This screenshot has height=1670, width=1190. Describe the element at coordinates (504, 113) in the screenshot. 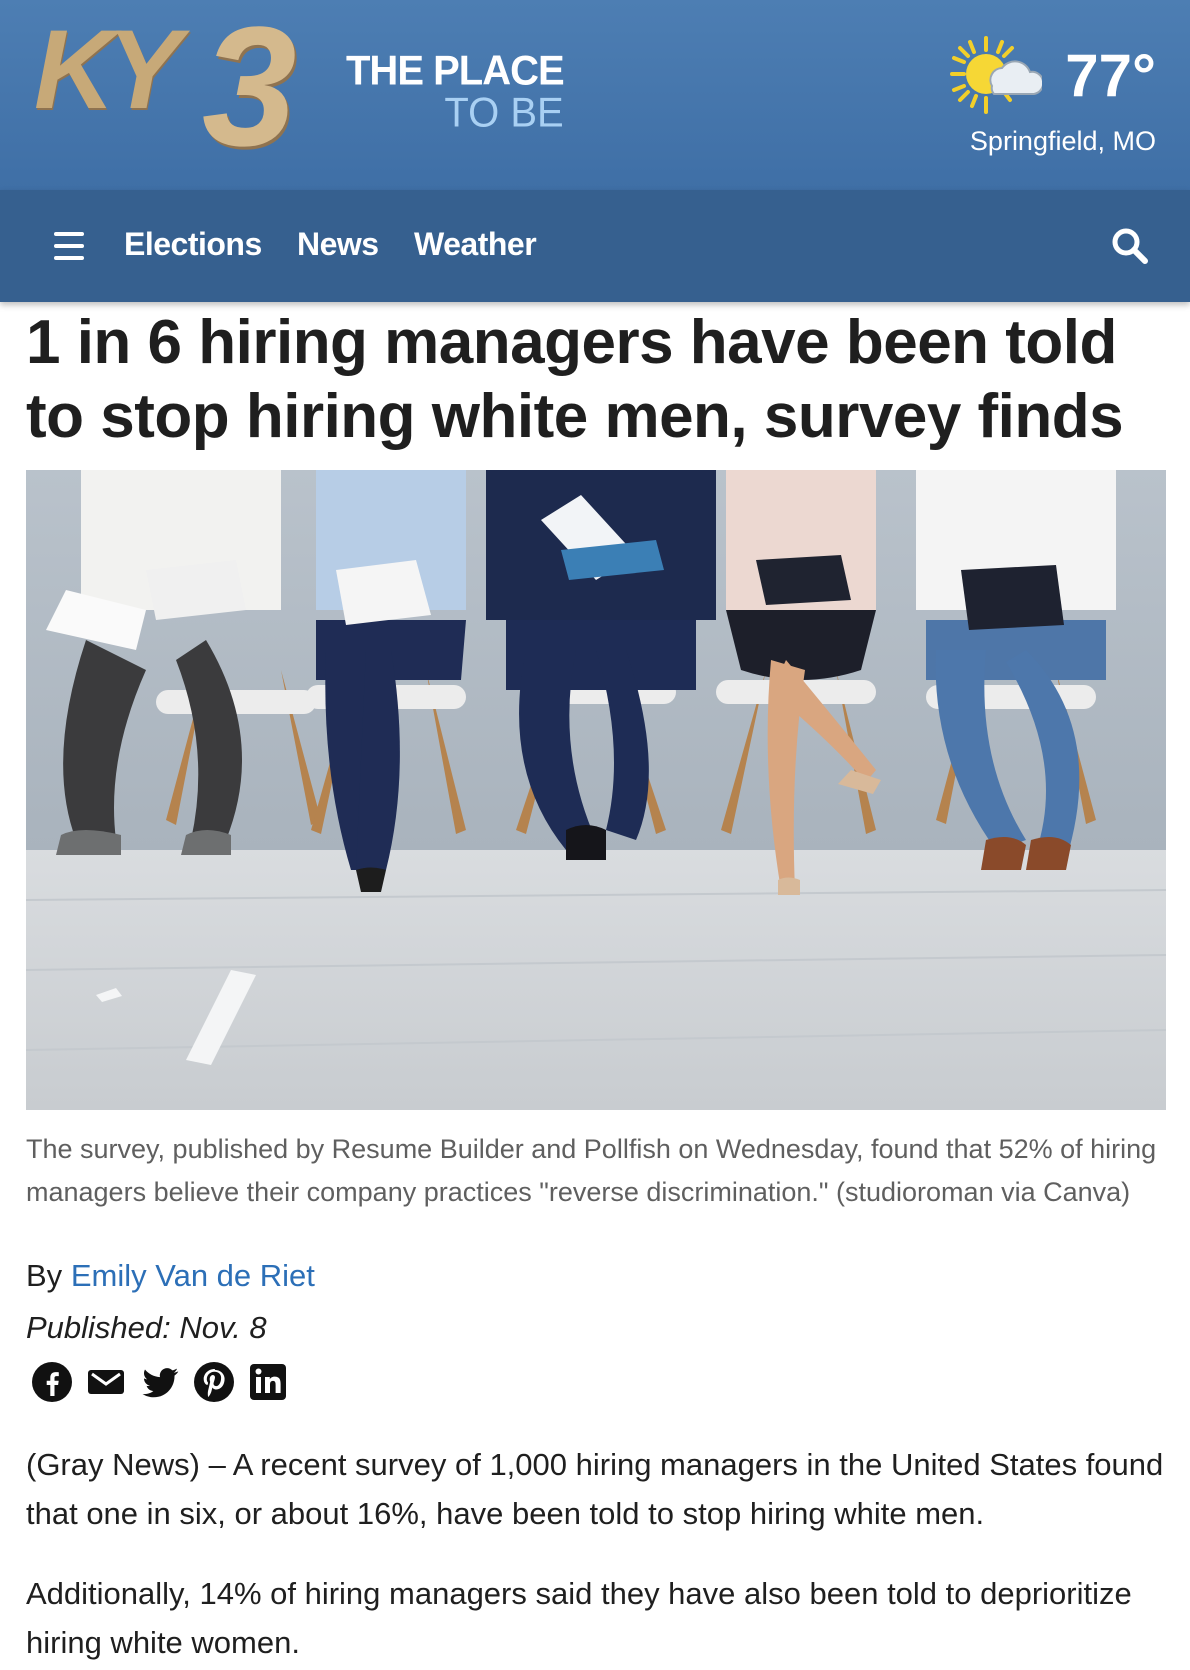

I see `tagline-line-2: TO BE` at that location.